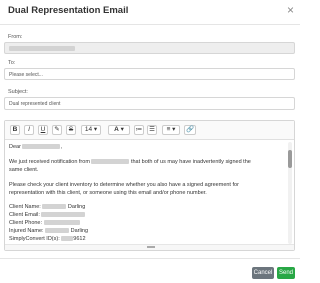 This screenshot has width=320, height=283. I want to click on align-dropdown: ≡ ▾, so click(171, 130).